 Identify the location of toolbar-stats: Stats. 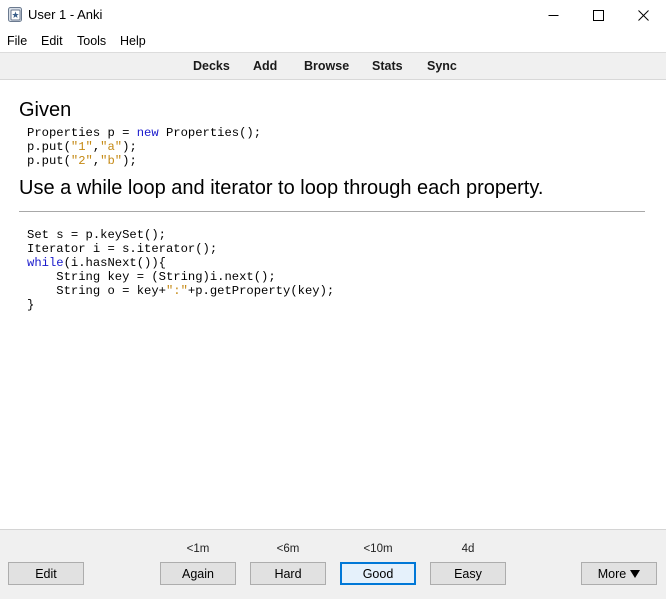
(387, 66).